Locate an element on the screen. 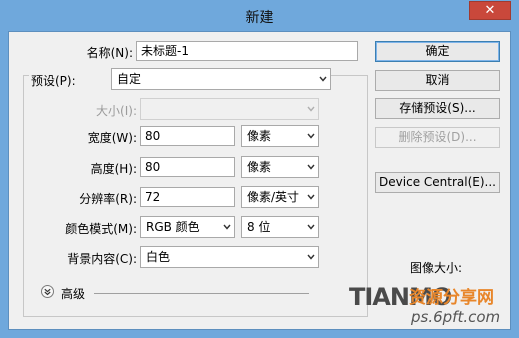 Image resolution: width=519 pixels, height=338 pixels. color-mode-select: RGB 颜色 is located at coordinates (187, 227).